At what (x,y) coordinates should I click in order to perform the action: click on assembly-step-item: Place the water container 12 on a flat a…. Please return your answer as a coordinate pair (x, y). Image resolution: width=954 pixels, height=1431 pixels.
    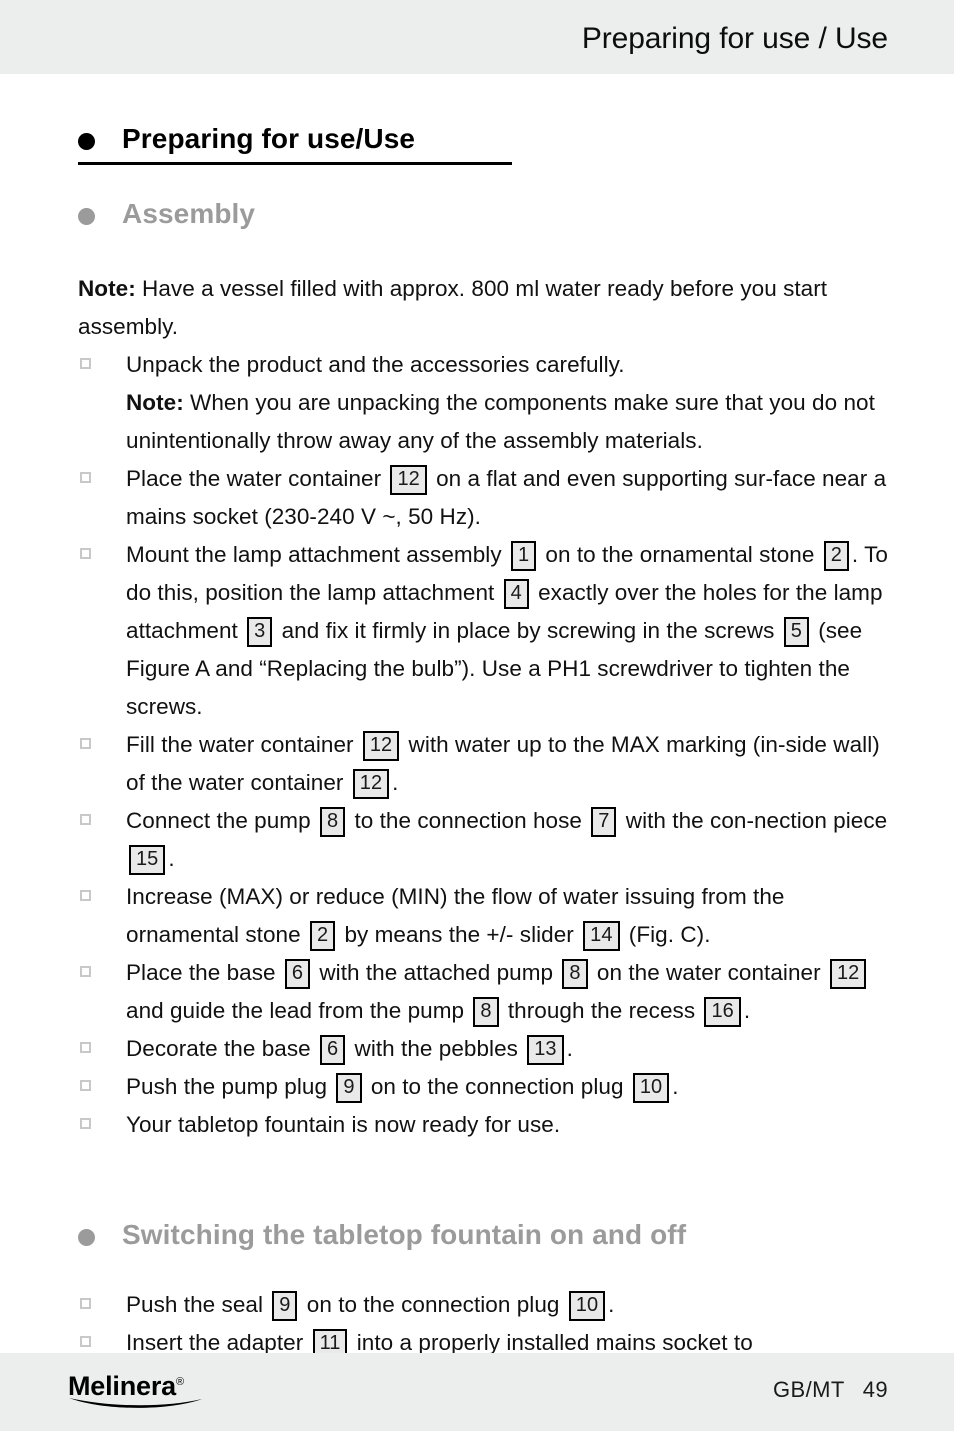
    Looking at the image, I should click on (483, 498).